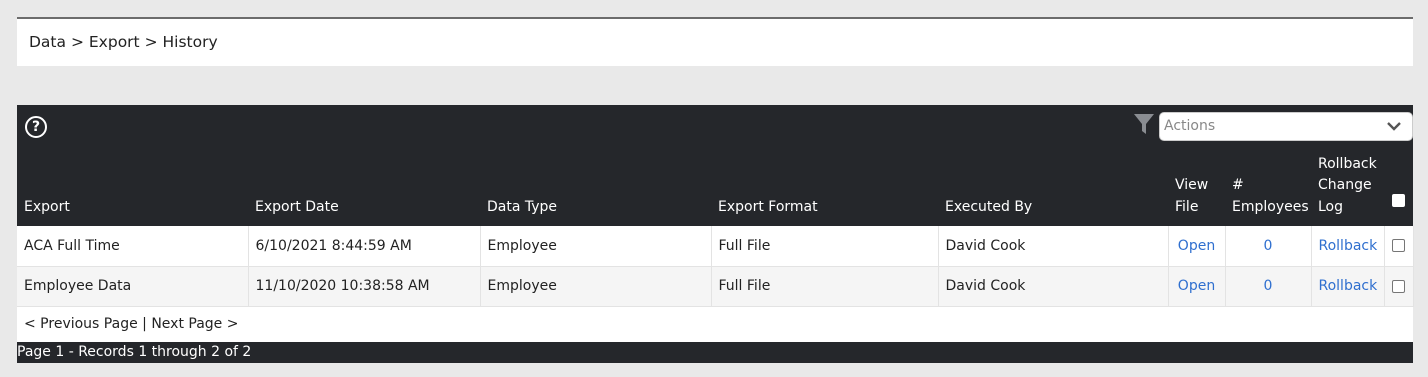 The width and height of the screenshot is (1428, 377). I want to click on next-page-link: Next Page >, so click(194, 324).